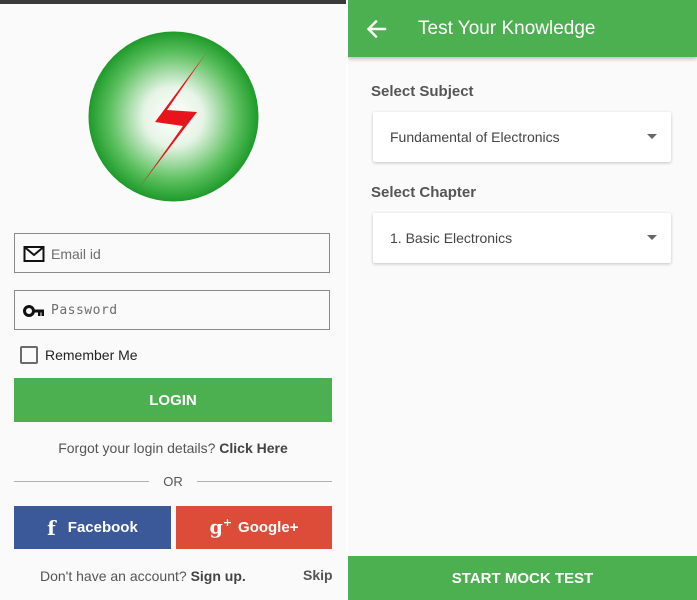  I want to click on subject-dropdown: Fundamental of Electronics, so click(522, 137).